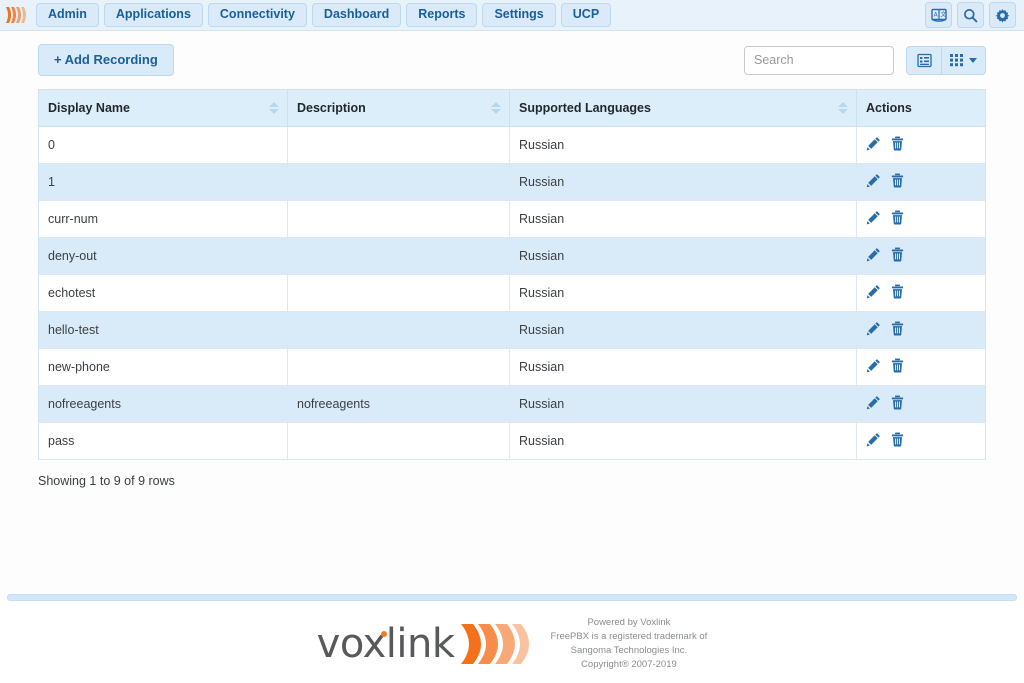 The height and width of the screenshot is (683, 1024). What do you see at coordinates (398, 404) in the screenshot?
I see `cell-description: nofreeagents` at bounding box center [398, 404].